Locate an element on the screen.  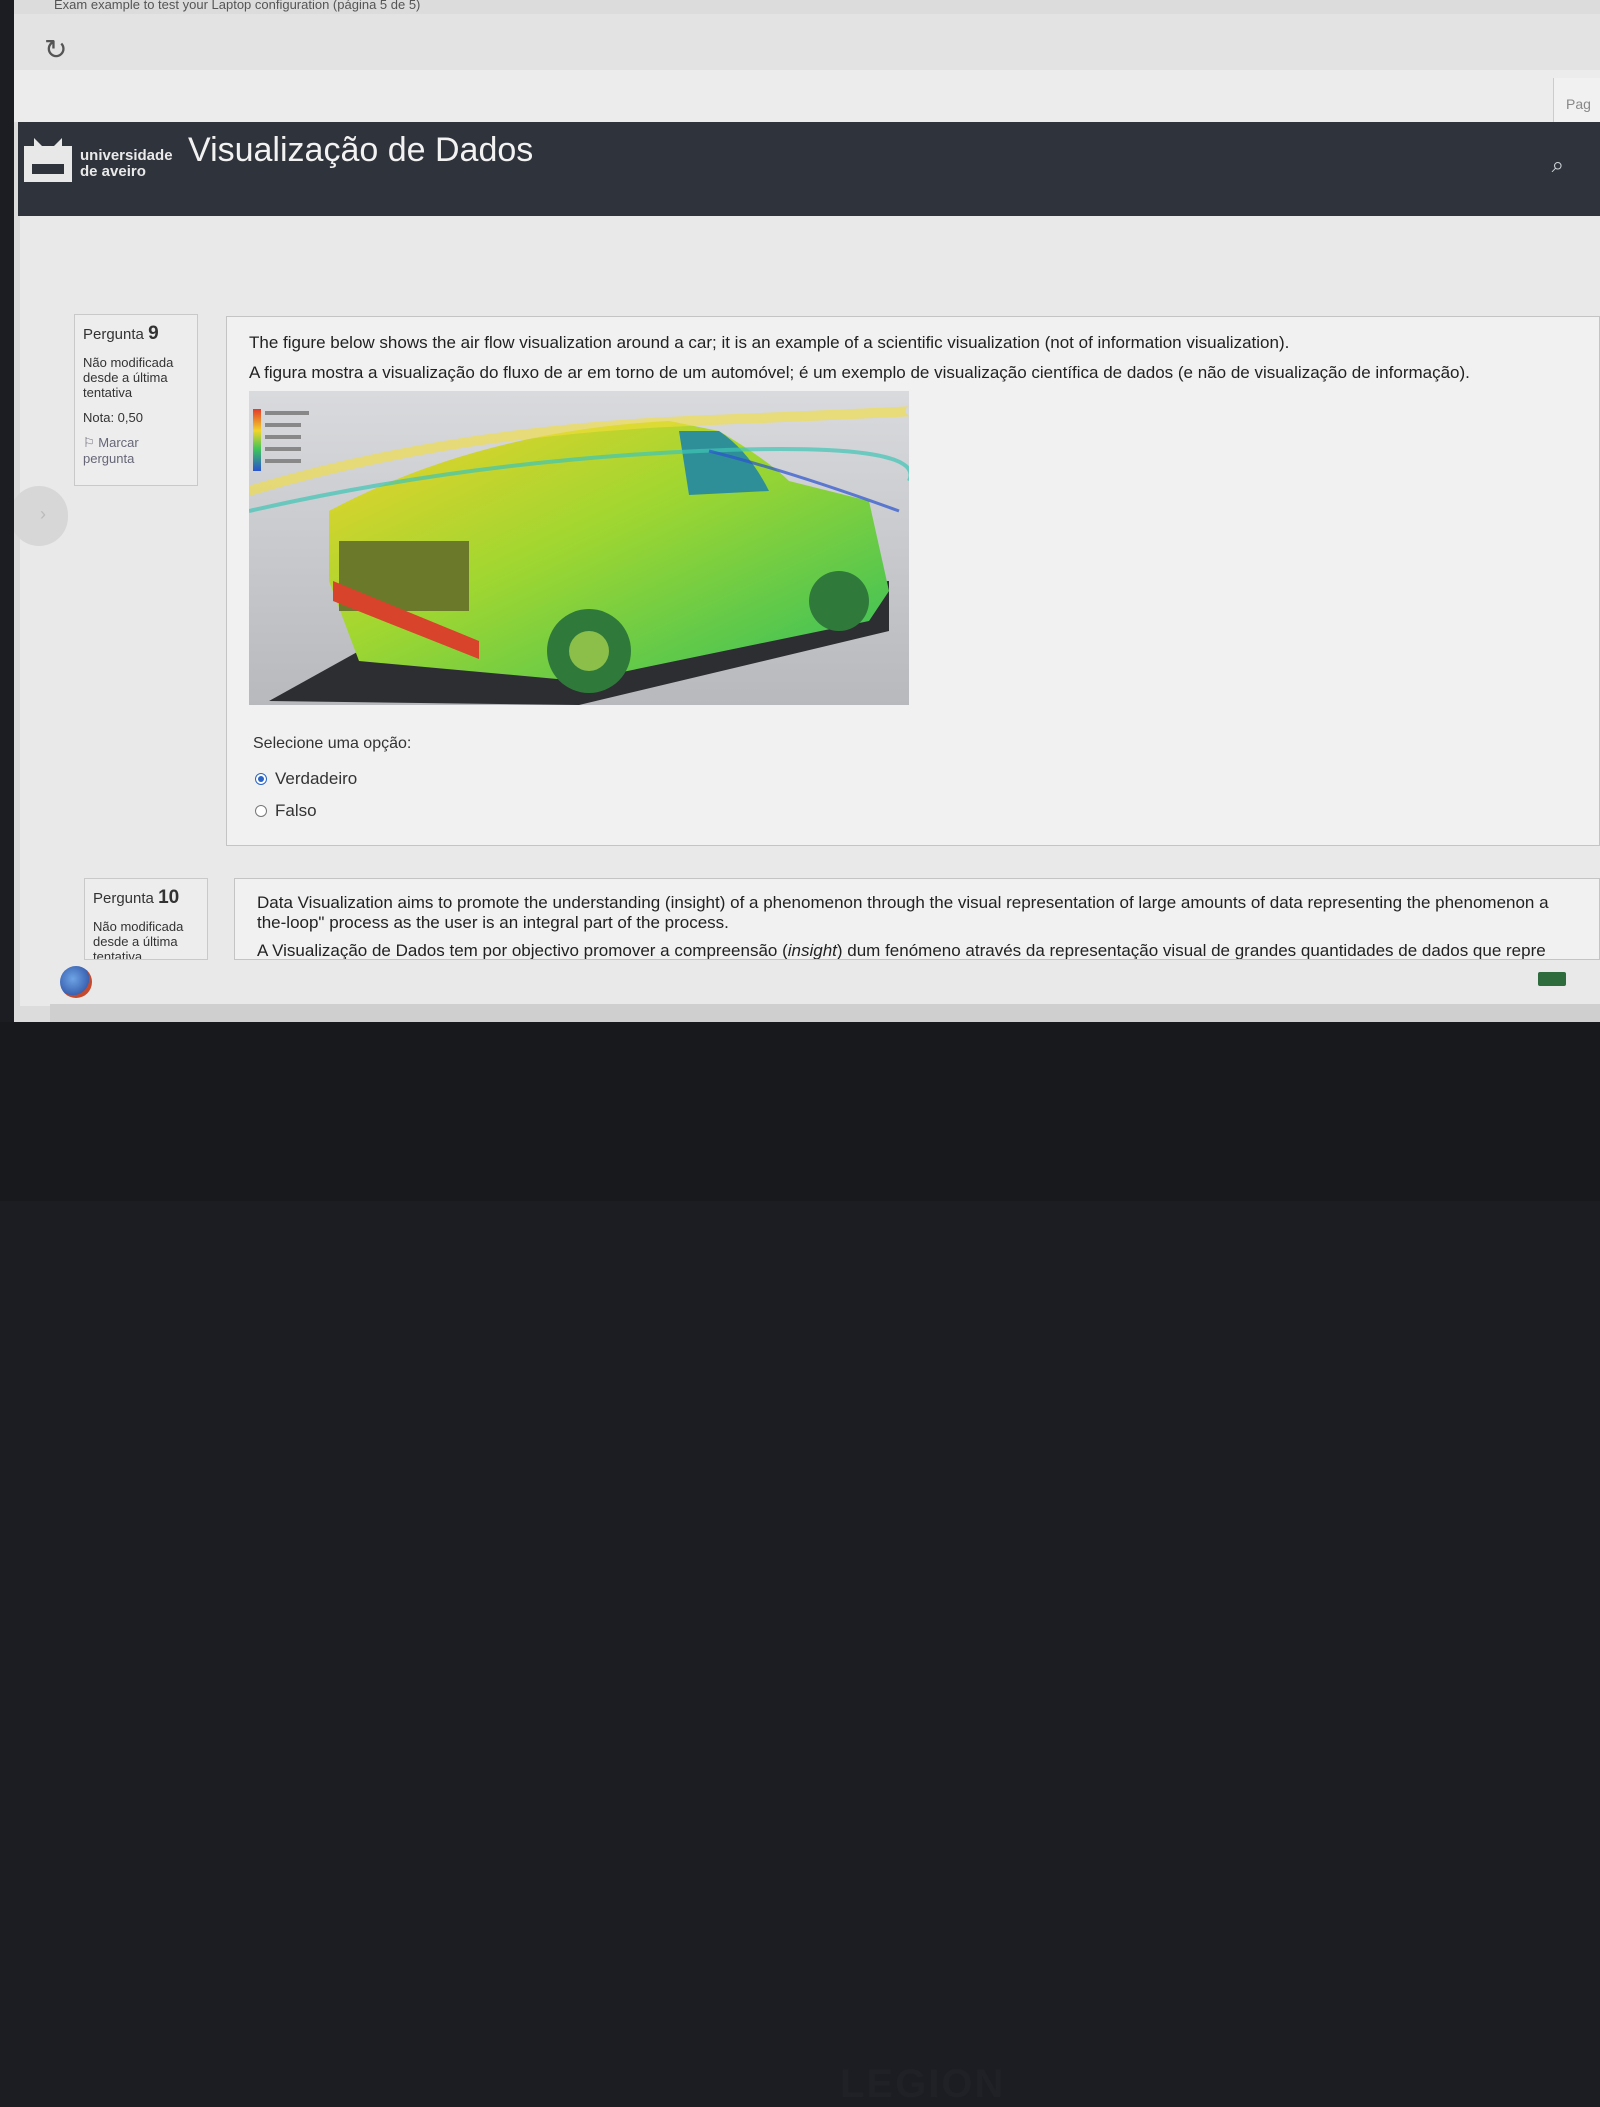
question-number: 9 is located at coordinates (153, 333).